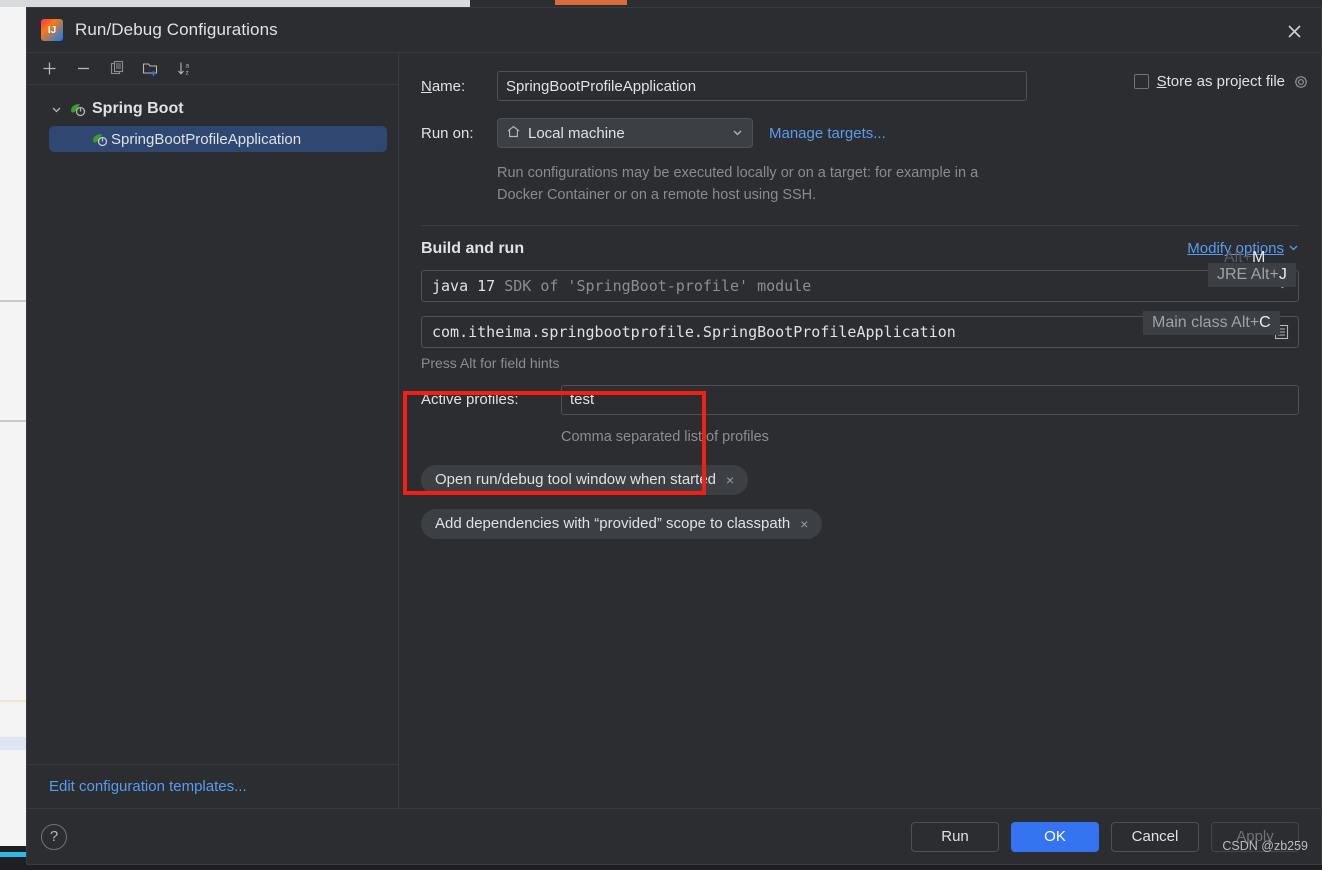 The width and height of the screenshot is (1322, 870). What do you see at coordinates (473, 248) in the screenshot?
I see `build-and-run-title: Build and run` at bounding box center [473, 248].